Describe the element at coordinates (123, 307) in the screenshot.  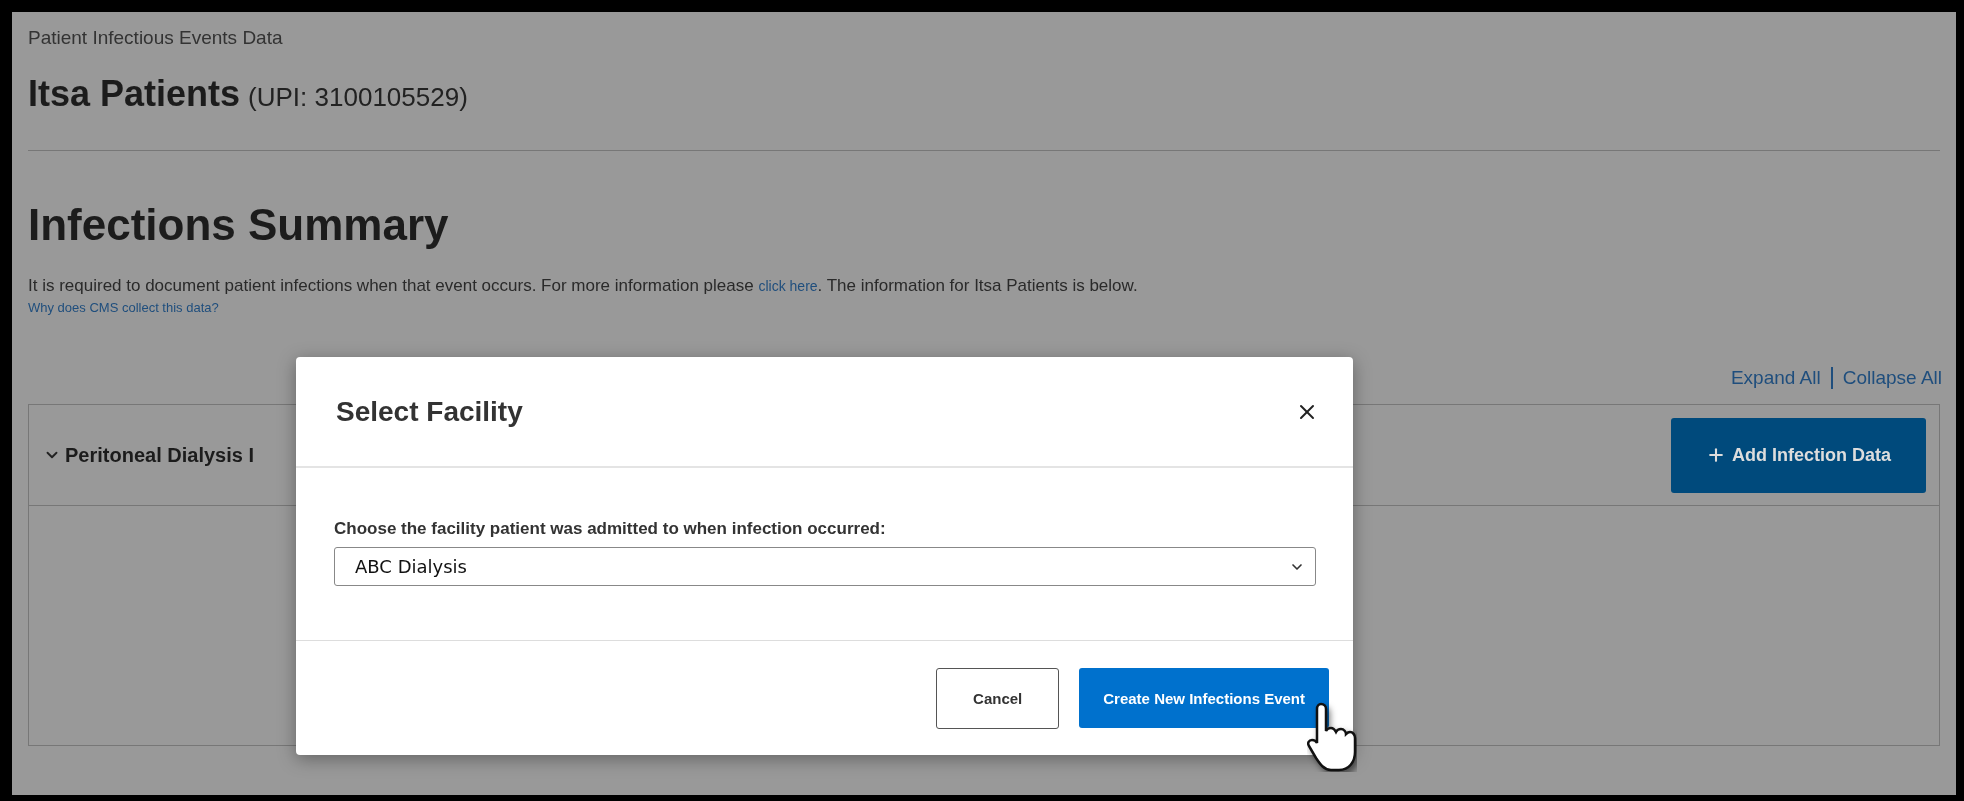
I see `cms-info-link: Why does CMS collect this data?` at that location.